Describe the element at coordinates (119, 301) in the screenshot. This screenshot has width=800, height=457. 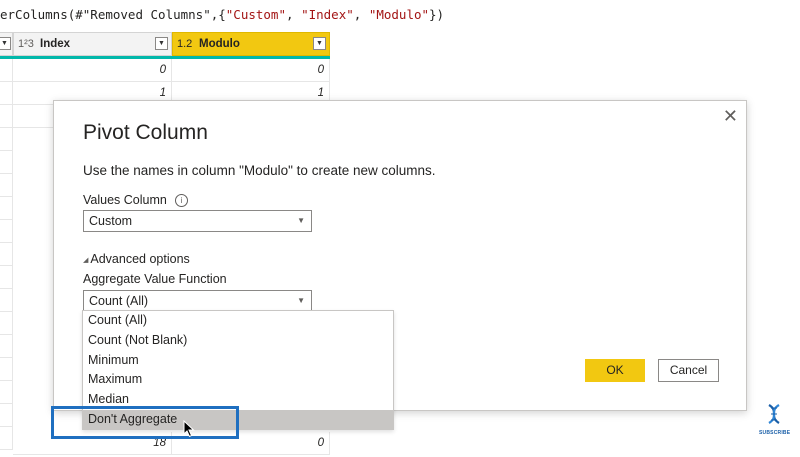
I see `aggregate-selected: Count (All)` at that location.